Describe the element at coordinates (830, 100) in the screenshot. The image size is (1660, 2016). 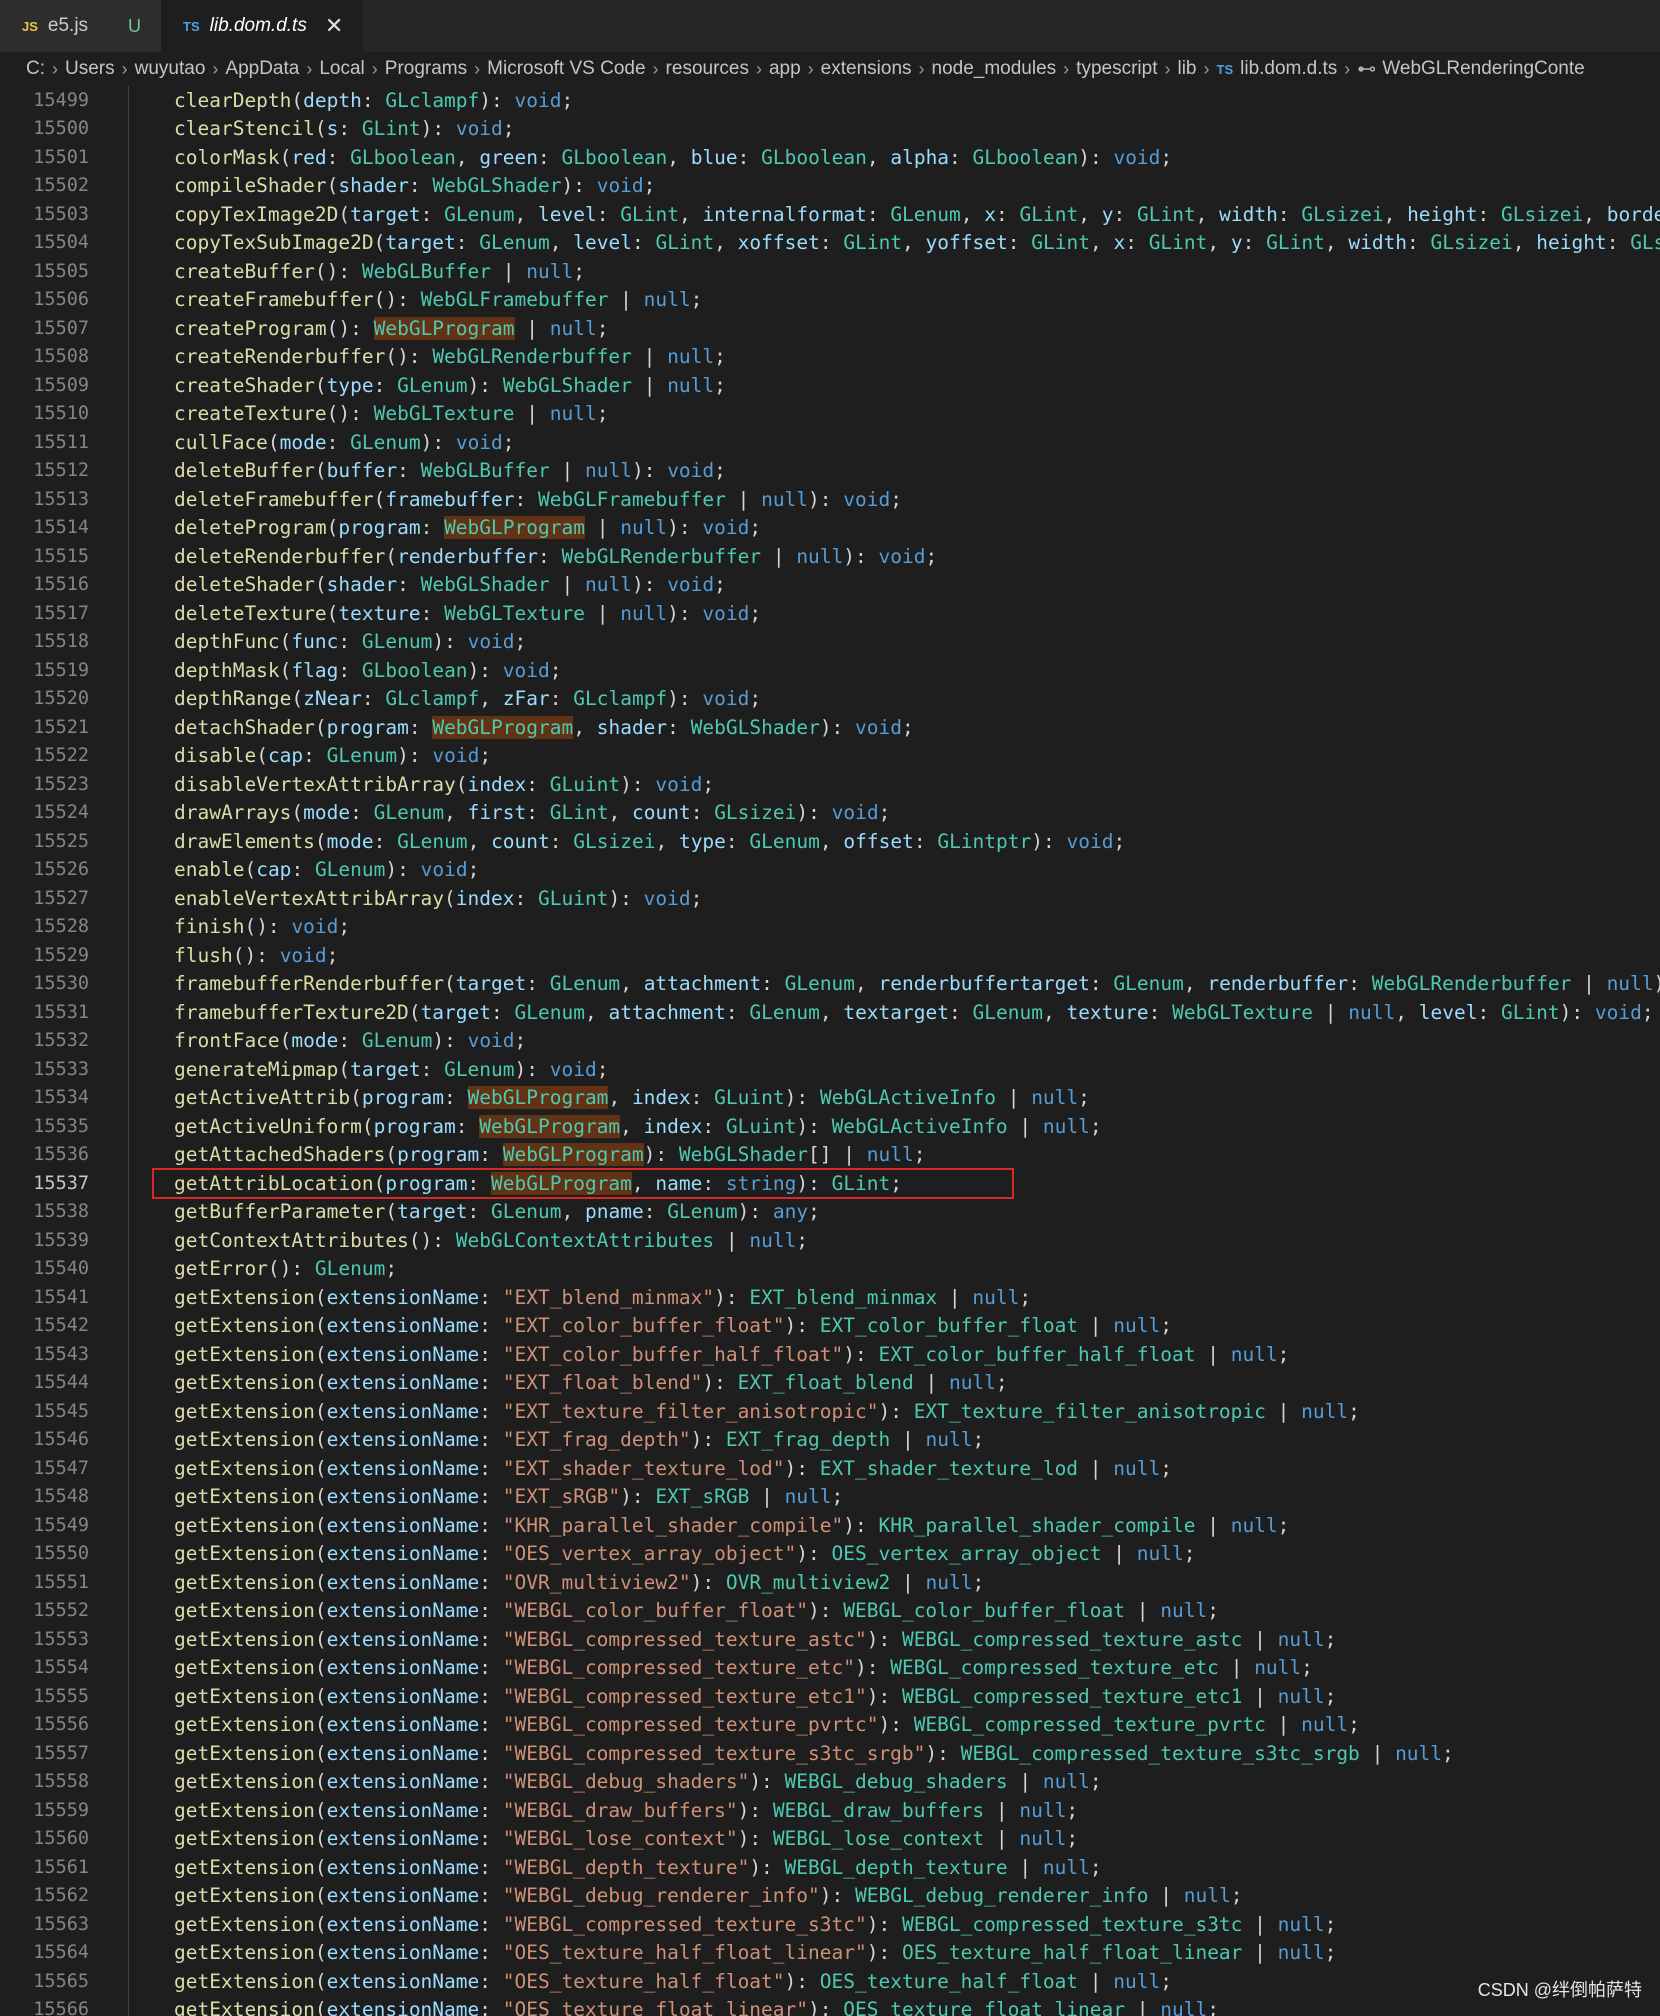
I see `code-line: 15499 clearDepth(depth: GLclampf): void;` at that location.